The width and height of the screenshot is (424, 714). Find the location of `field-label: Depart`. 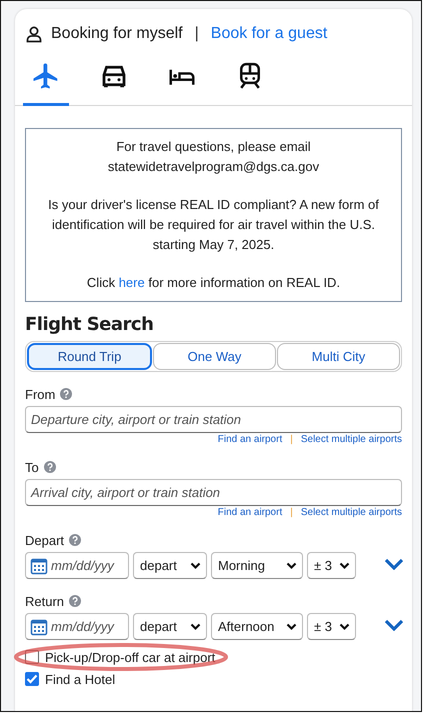

field-label: Depart is located at coordinates (44, 540).